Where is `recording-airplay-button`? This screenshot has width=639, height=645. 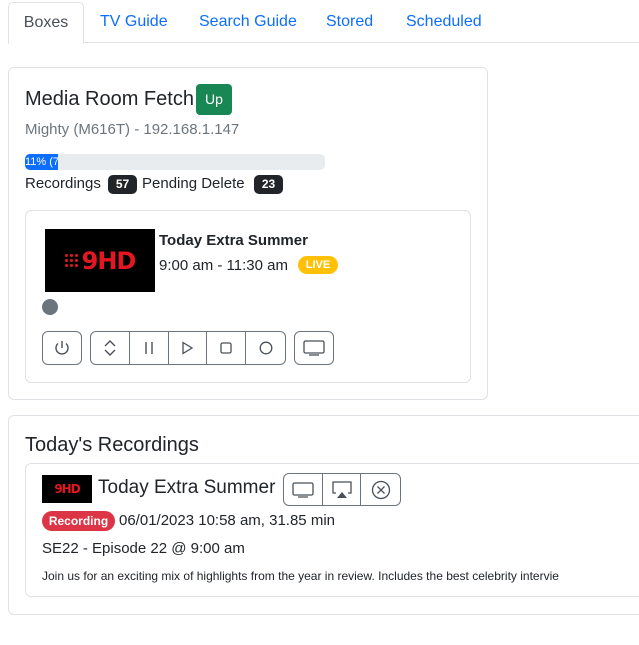
recording-airplay-button is located at coordinates (342, 489).